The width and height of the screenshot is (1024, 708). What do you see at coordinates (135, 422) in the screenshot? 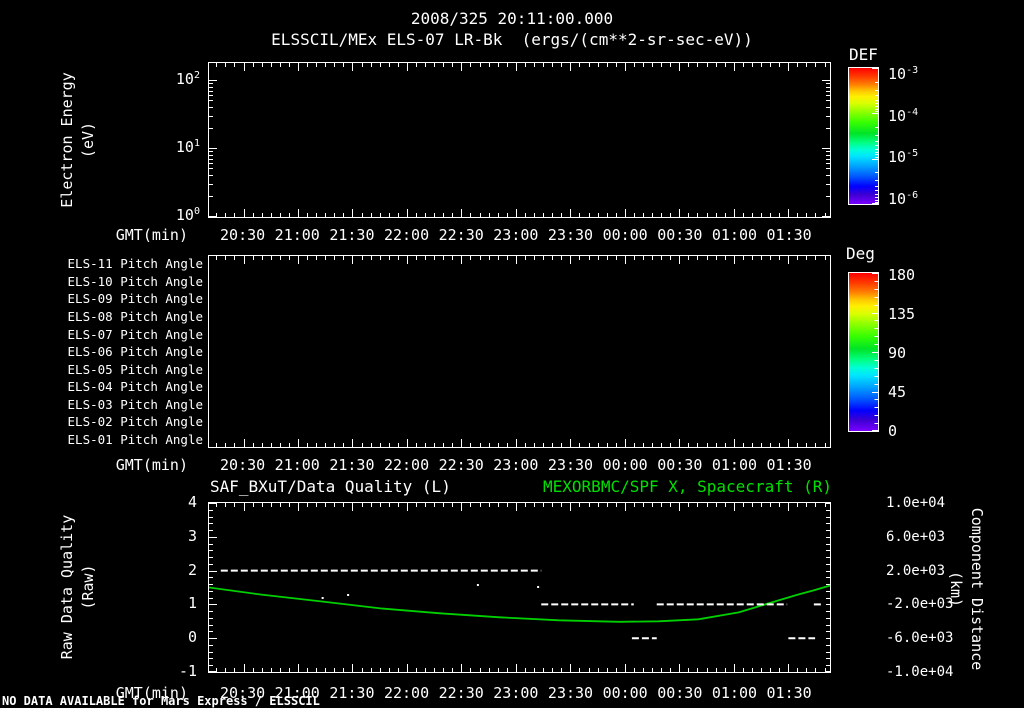
I see `pitch-row-label: ELS-02 Pitch Angle` at bounding box center [135, 422].